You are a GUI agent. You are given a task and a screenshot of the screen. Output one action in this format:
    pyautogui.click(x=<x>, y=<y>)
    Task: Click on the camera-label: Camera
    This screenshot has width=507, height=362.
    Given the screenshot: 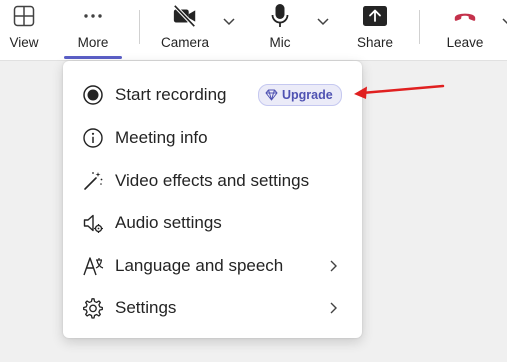 What is the action you would take?
    pyautogui.click(x=184, y=42)
    